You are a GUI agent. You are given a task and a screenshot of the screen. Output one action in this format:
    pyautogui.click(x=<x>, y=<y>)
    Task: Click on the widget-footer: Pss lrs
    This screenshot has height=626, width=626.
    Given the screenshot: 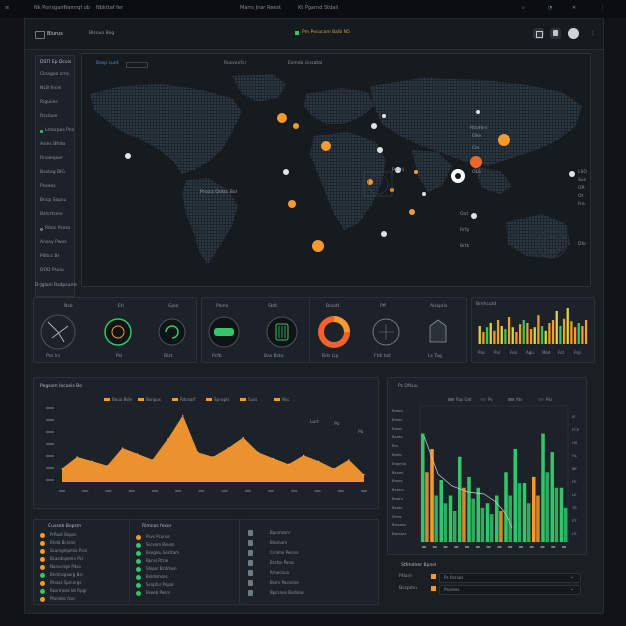 What is the action you would take?
    pyautogui.click(x=53, y=356)
    